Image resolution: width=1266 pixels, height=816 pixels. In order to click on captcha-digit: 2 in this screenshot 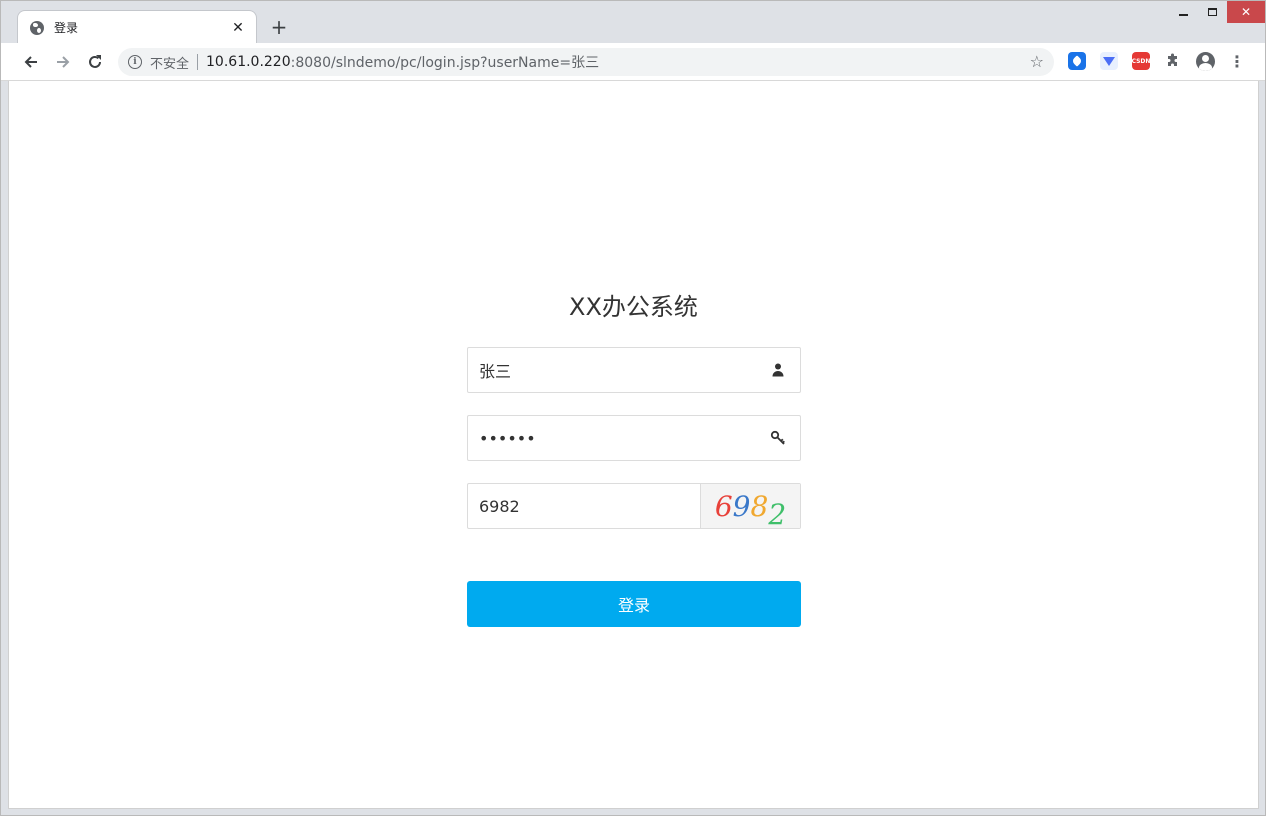, I will do `click(777, 514)`.